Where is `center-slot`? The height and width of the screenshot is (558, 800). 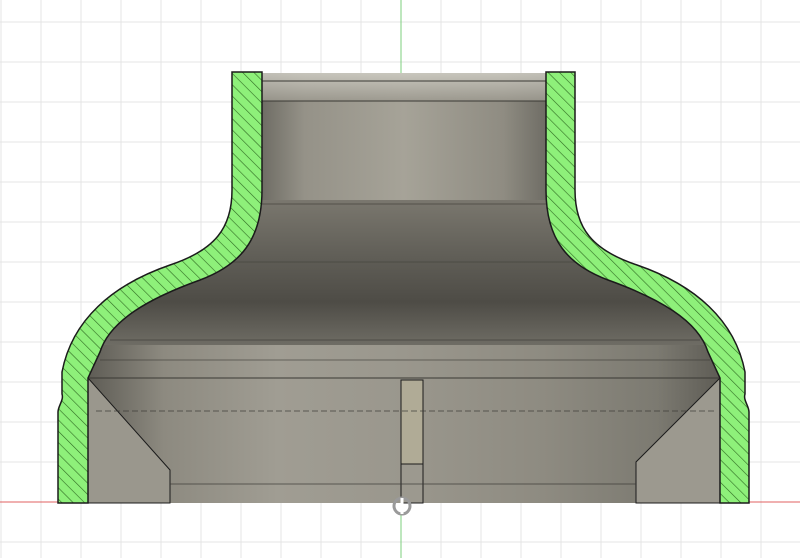
center-slot is located at coordinates (412, 422).